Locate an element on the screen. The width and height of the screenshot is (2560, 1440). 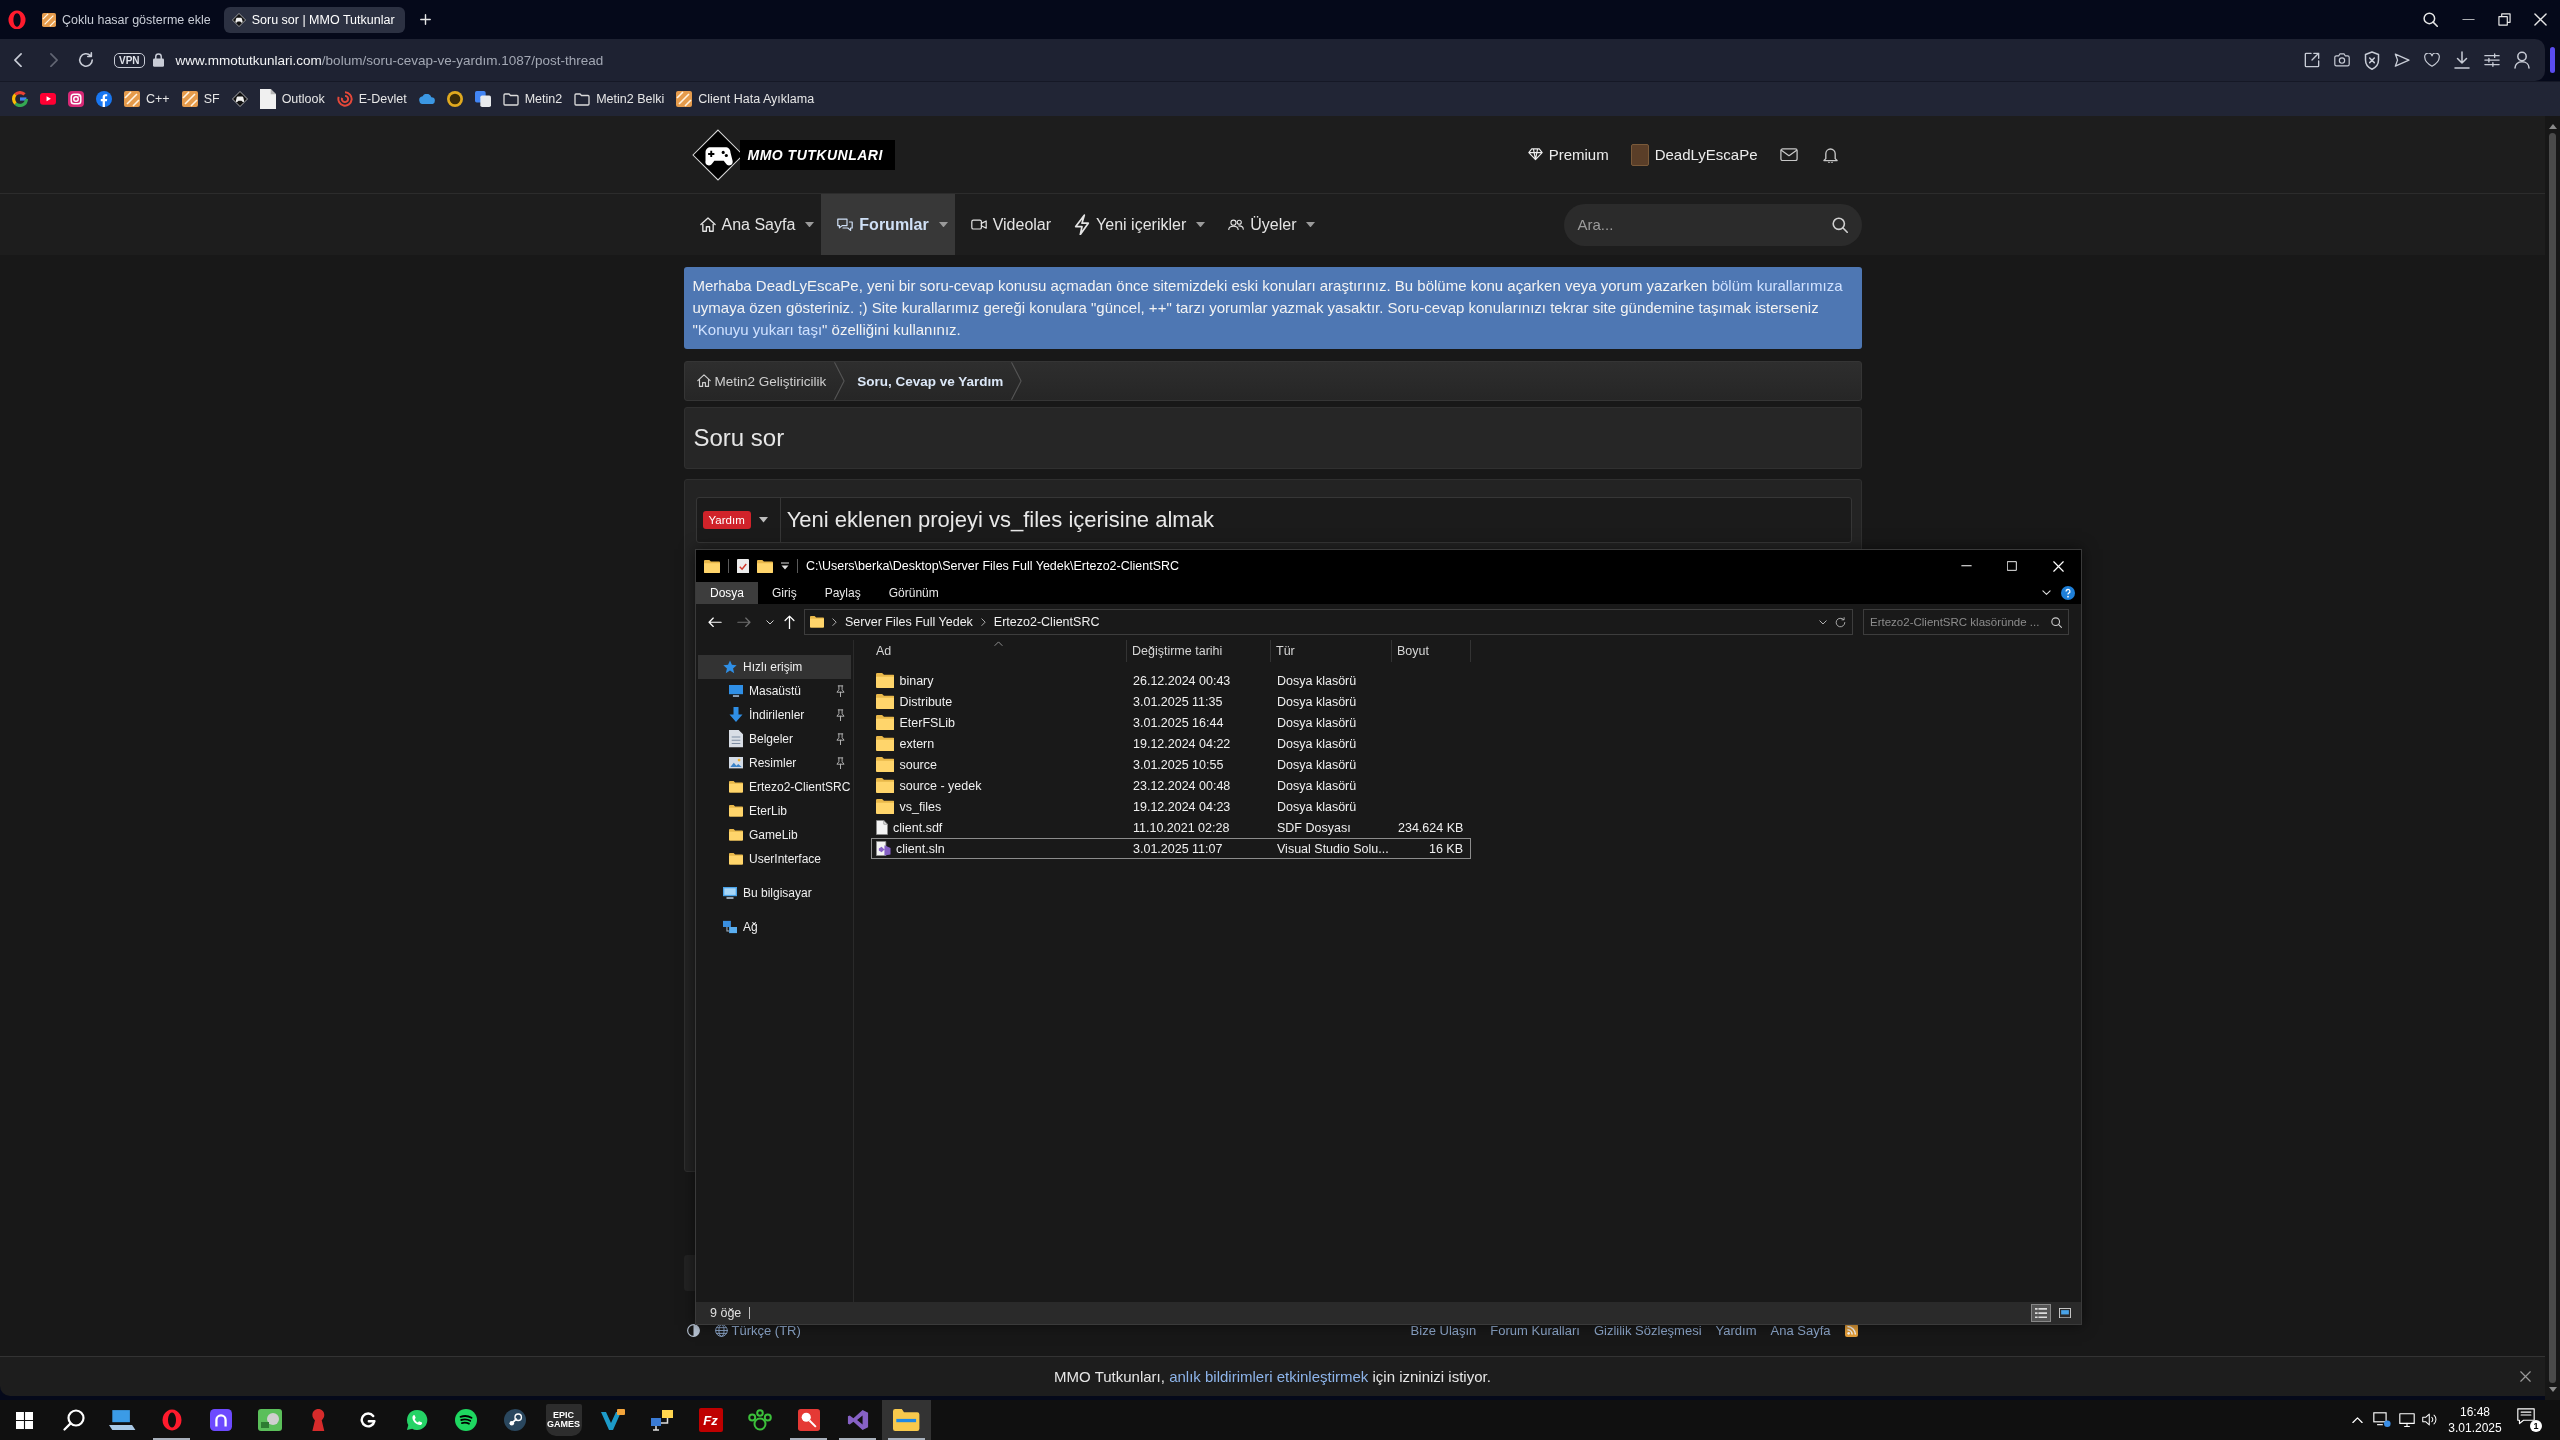
send-icon is located at coordinates (2402, 60).